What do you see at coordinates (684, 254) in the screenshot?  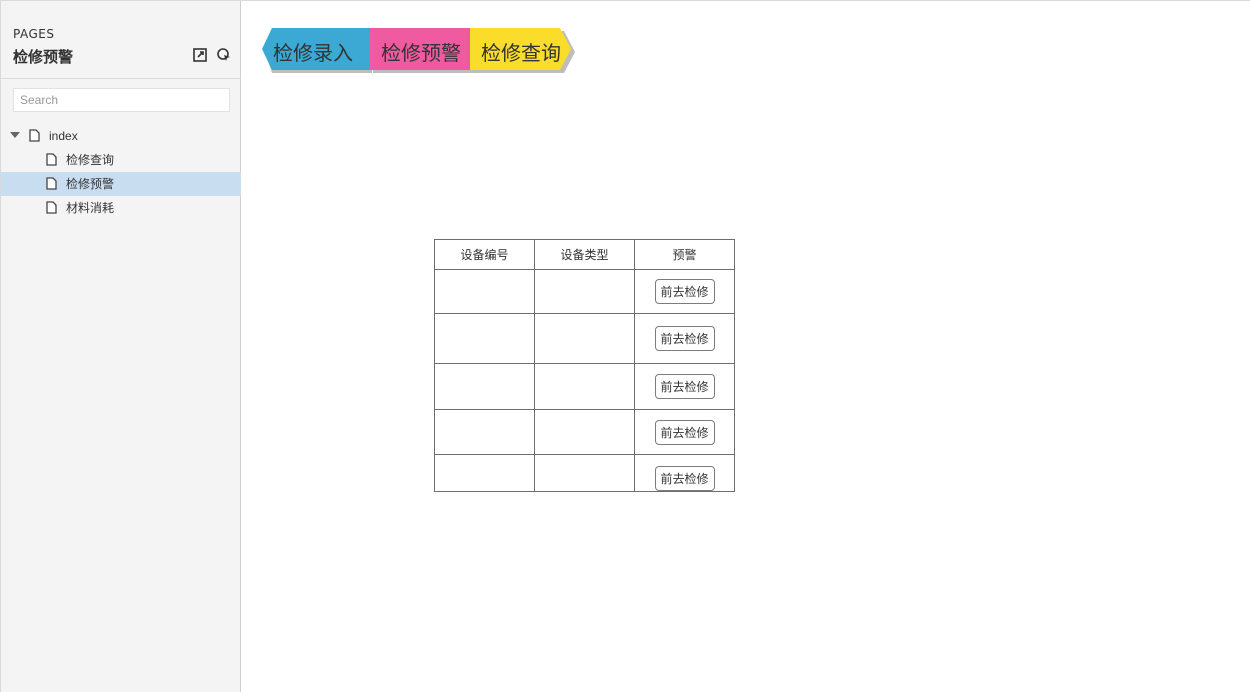 I see `column-header-warning: 预警` at bounding box center [684, 254].